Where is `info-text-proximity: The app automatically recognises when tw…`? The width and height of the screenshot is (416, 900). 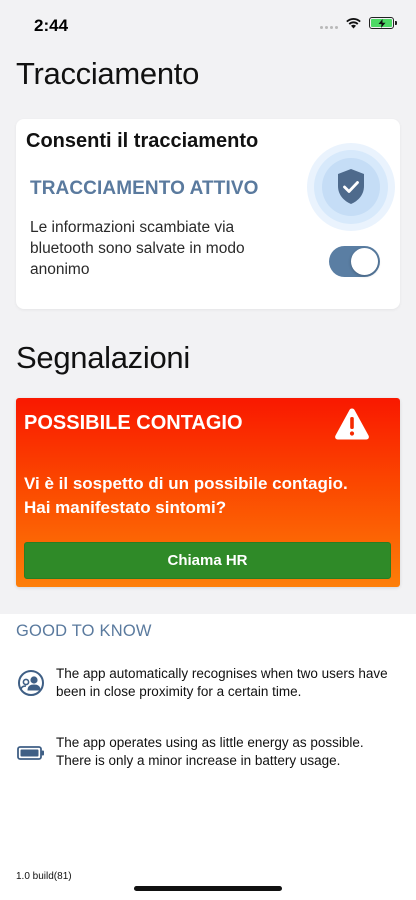
info-text-proximity: The app automatically recognises when tw… is located at coordinates (222, 682).